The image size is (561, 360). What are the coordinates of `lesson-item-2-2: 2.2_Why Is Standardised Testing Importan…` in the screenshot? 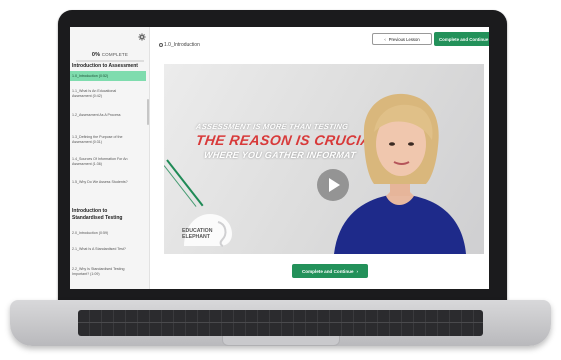 It's located at (108, 272).